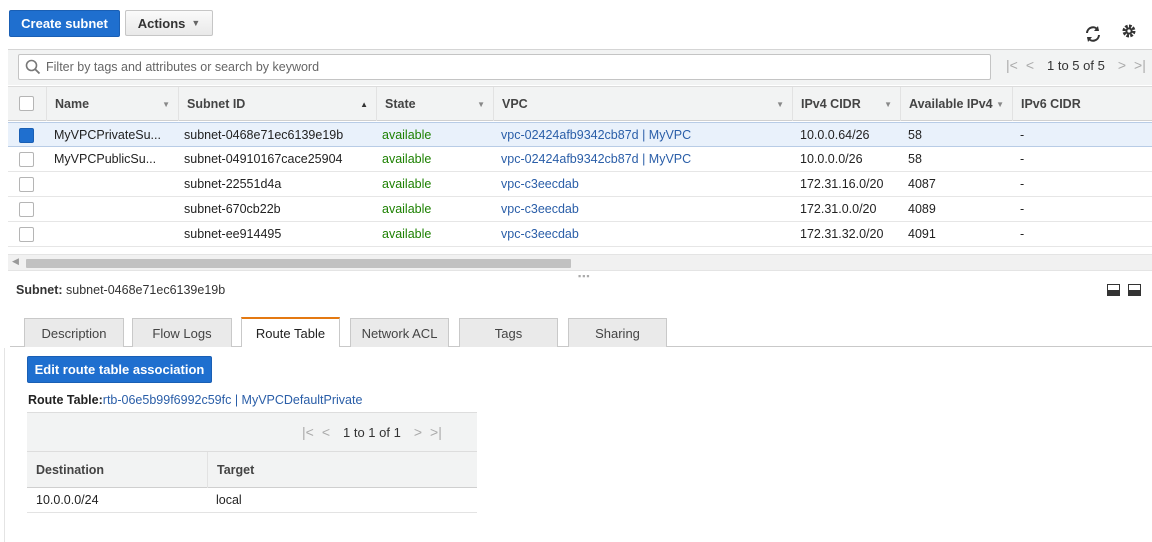  What do you see at coordinates (15, 261) in the screenshot?
I see `scroll-left-icon: ◀` at bounding box center [15, 261].